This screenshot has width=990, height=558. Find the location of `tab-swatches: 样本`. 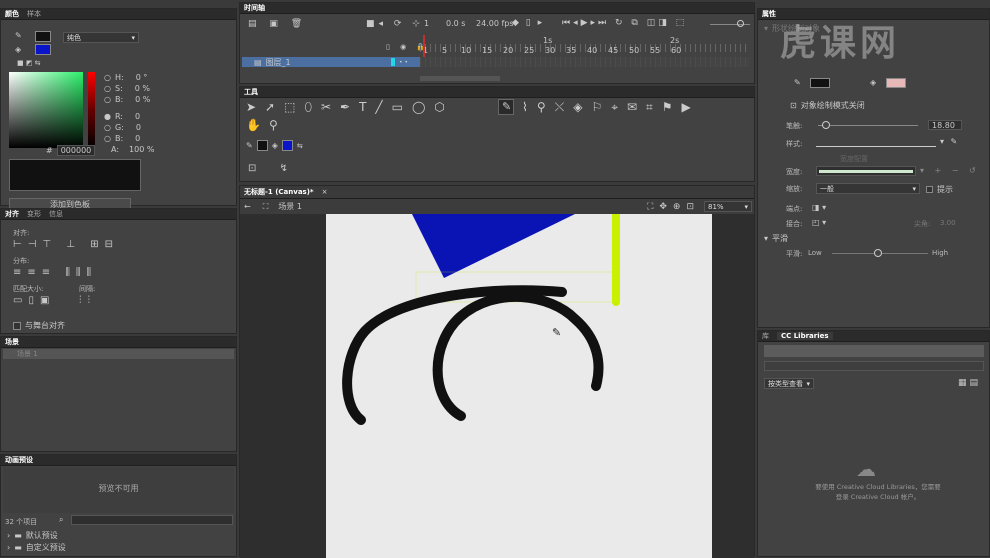

tab-swatches: 样本 is located at coordinates (34, 14).